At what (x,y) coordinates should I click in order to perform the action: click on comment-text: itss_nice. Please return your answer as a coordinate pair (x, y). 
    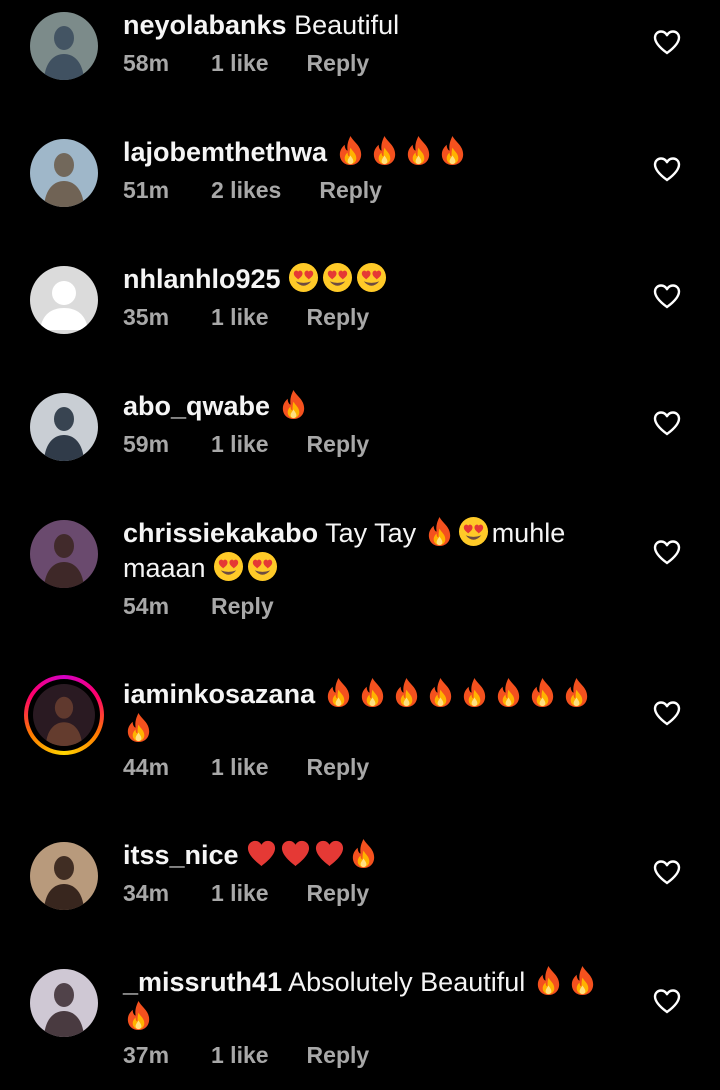
    Looking at the image, I should click on (373, 855).